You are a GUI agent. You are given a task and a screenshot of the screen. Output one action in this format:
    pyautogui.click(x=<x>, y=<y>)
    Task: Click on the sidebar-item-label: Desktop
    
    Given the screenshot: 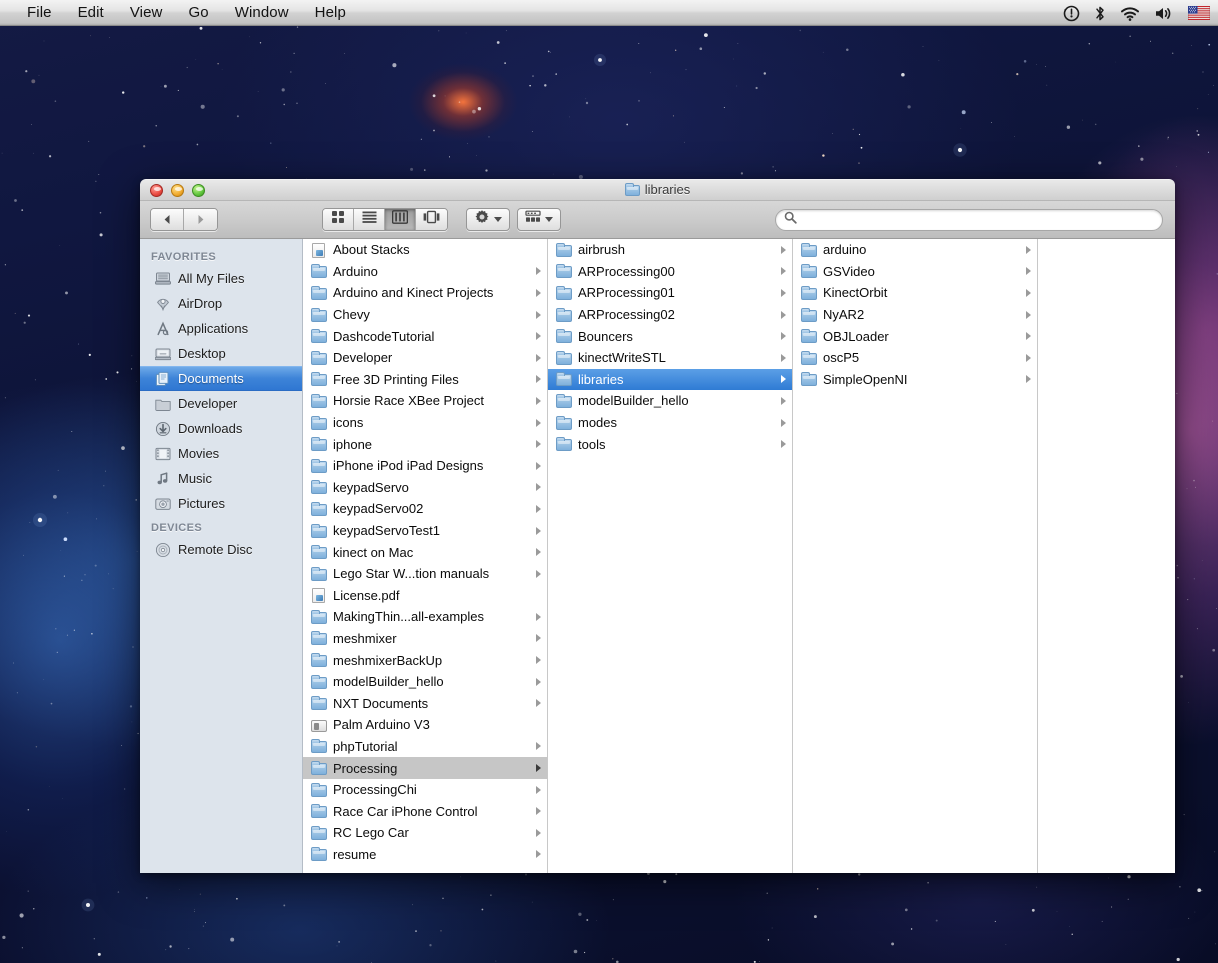 What is the action you would take?
    pyautogui.click(x=202, y=353)
    